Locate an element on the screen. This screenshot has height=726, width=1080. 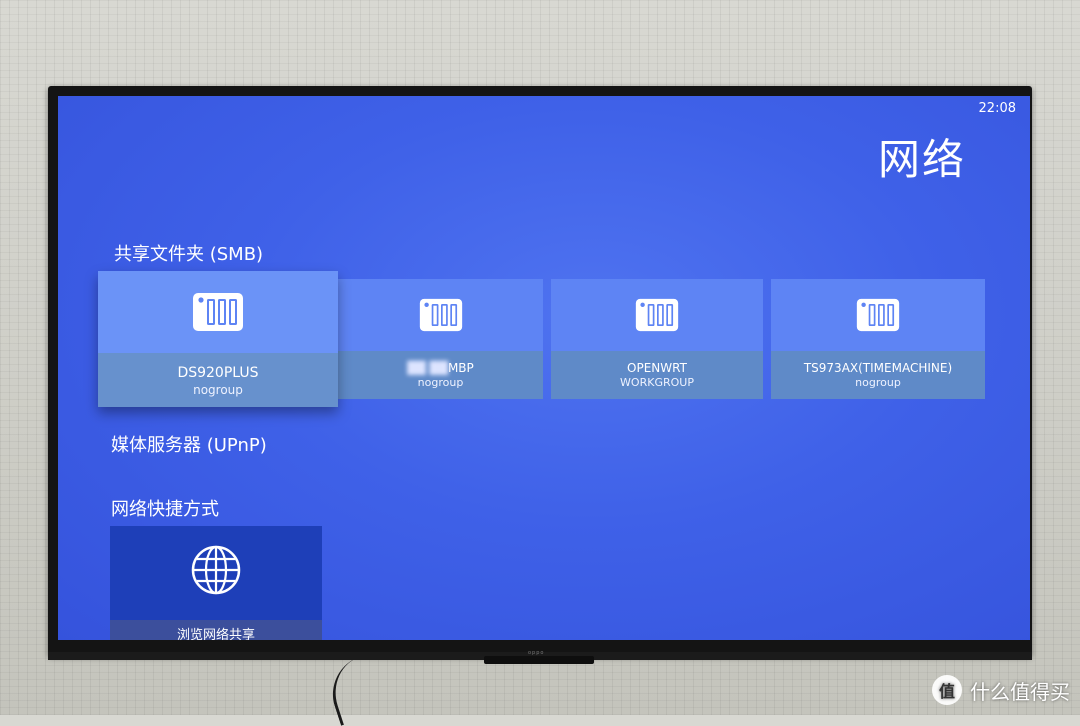
smb-share-card: TS973AX(TIMEMACHINE) nogroup is located at coordinates (878, 339).